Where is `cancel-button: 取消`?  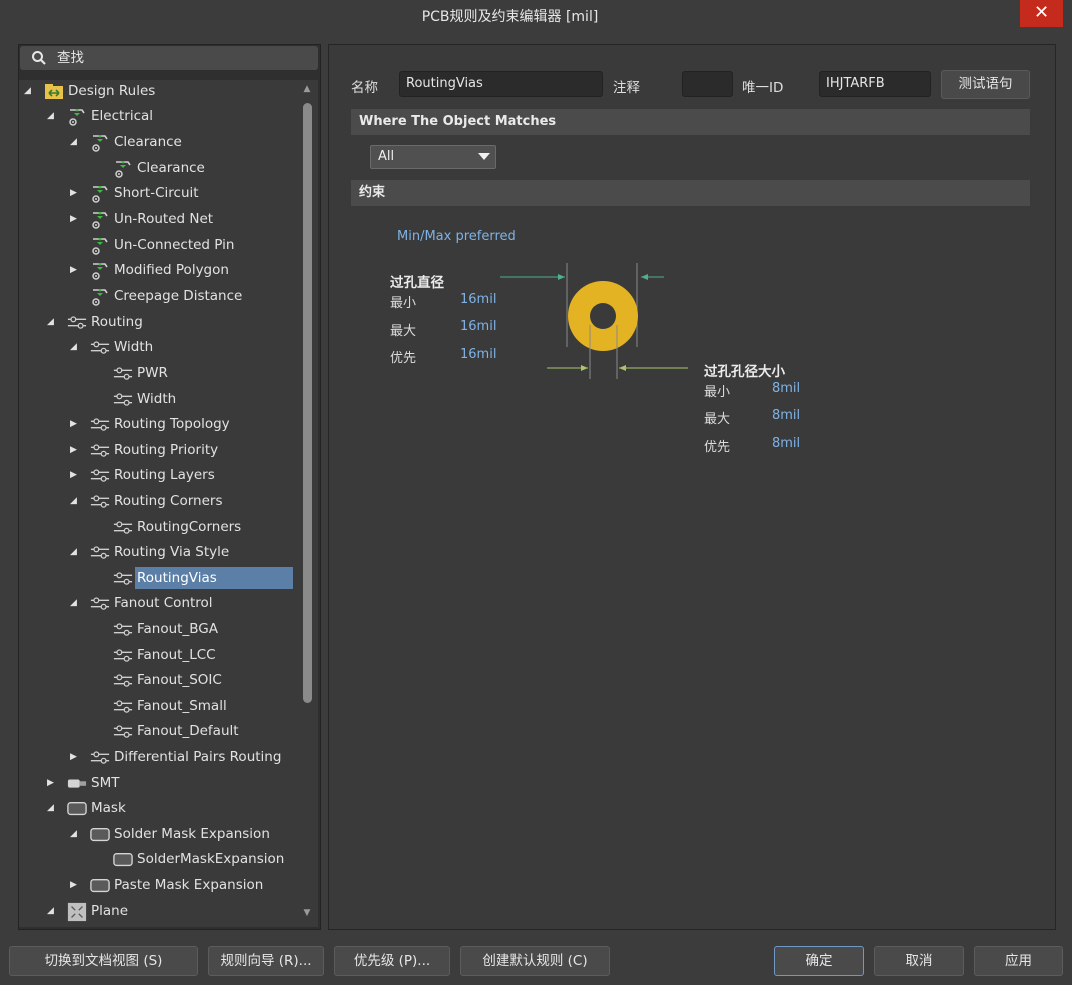 cancel-button: 取消 is located at coordinates (919, 961).